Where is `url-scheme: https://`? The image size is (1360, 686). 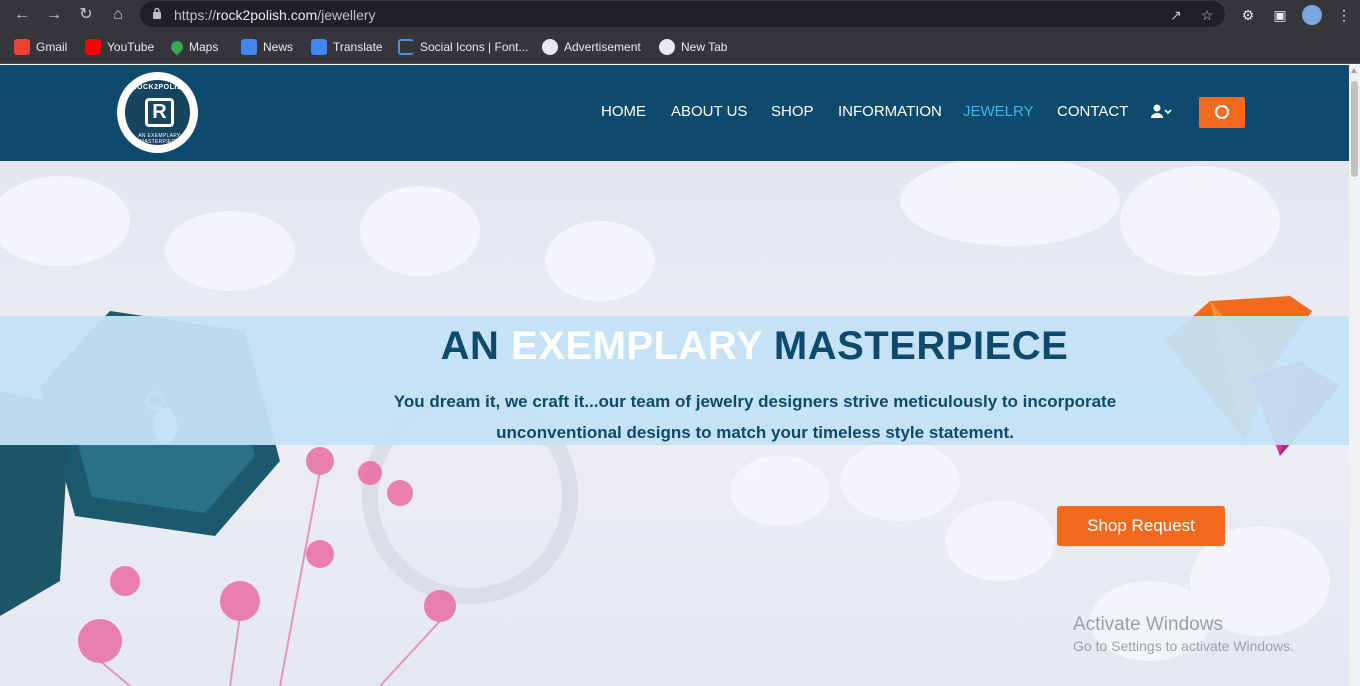 url-scheme: https:// is located at coordinates (195, 15).